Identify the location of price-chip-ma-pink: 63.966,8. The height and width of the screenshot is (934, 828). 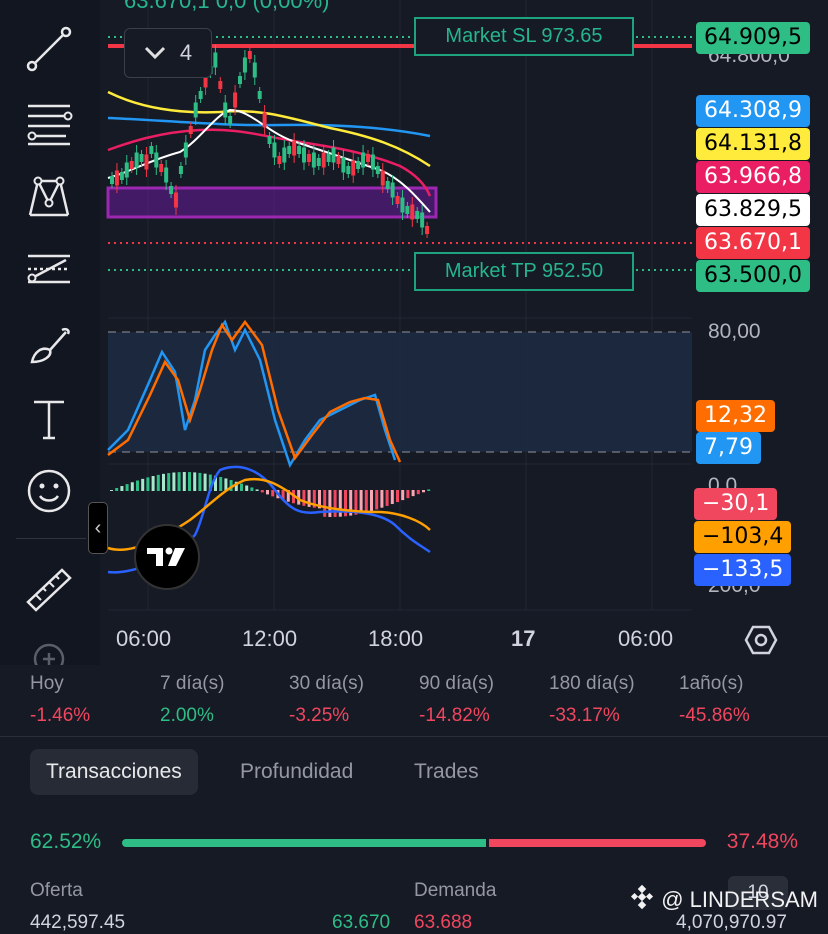
(753, 177).